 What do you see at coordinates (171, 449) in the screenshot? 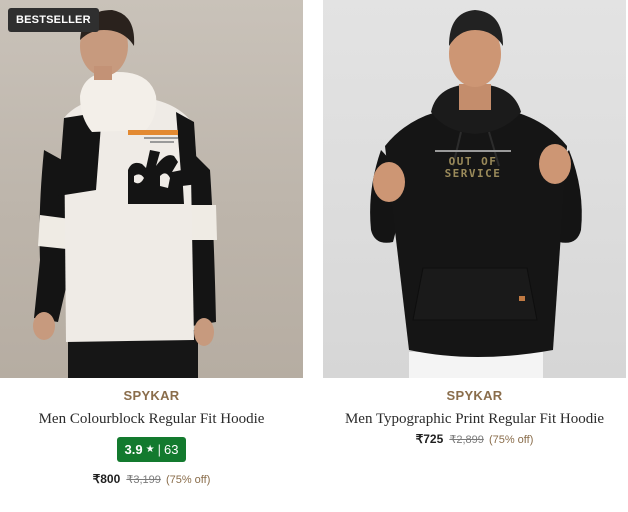
I see `rating-count: 63` at bounding box center [171, 449].